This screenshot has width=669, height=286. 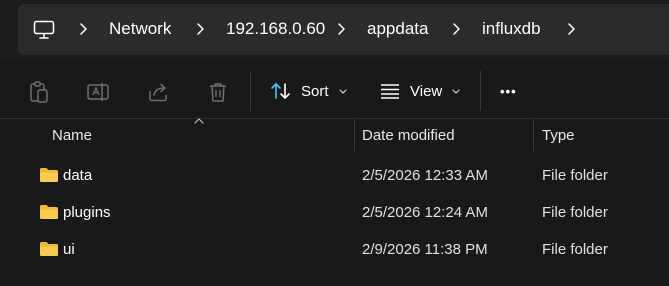 I want to click on breadcrumb-item-host: 192.168.0.60, so click(x=275, y=29).